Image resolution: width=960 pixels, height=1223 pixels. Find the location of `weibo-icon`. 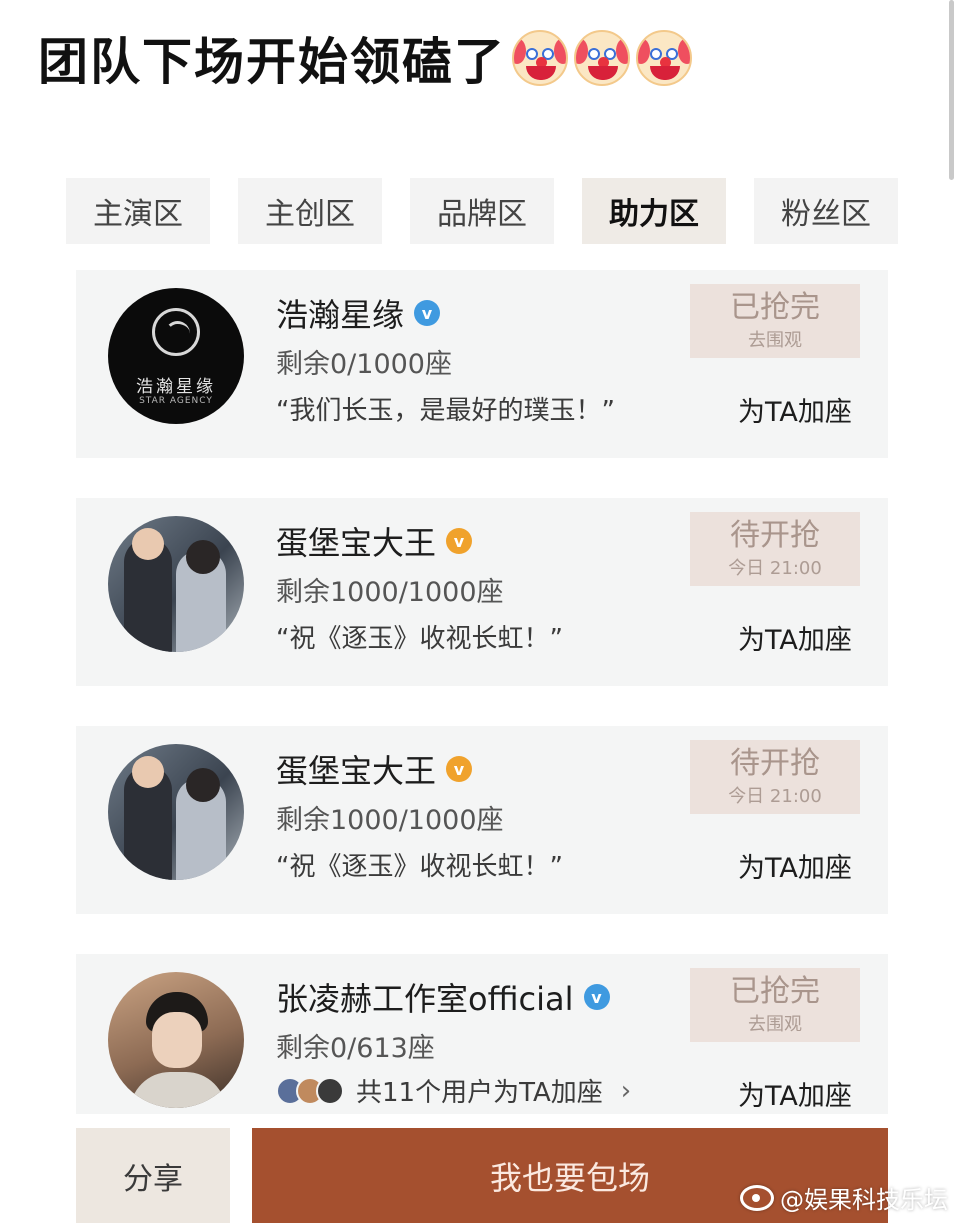

weibo-icon is located at coordinates (757, 1197).